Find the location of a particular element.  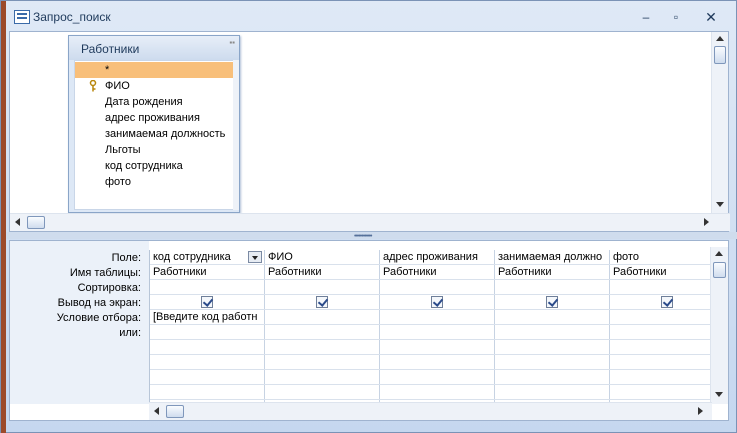

pane-splitter: •••••••••••• is located at coordinates (371, 236).